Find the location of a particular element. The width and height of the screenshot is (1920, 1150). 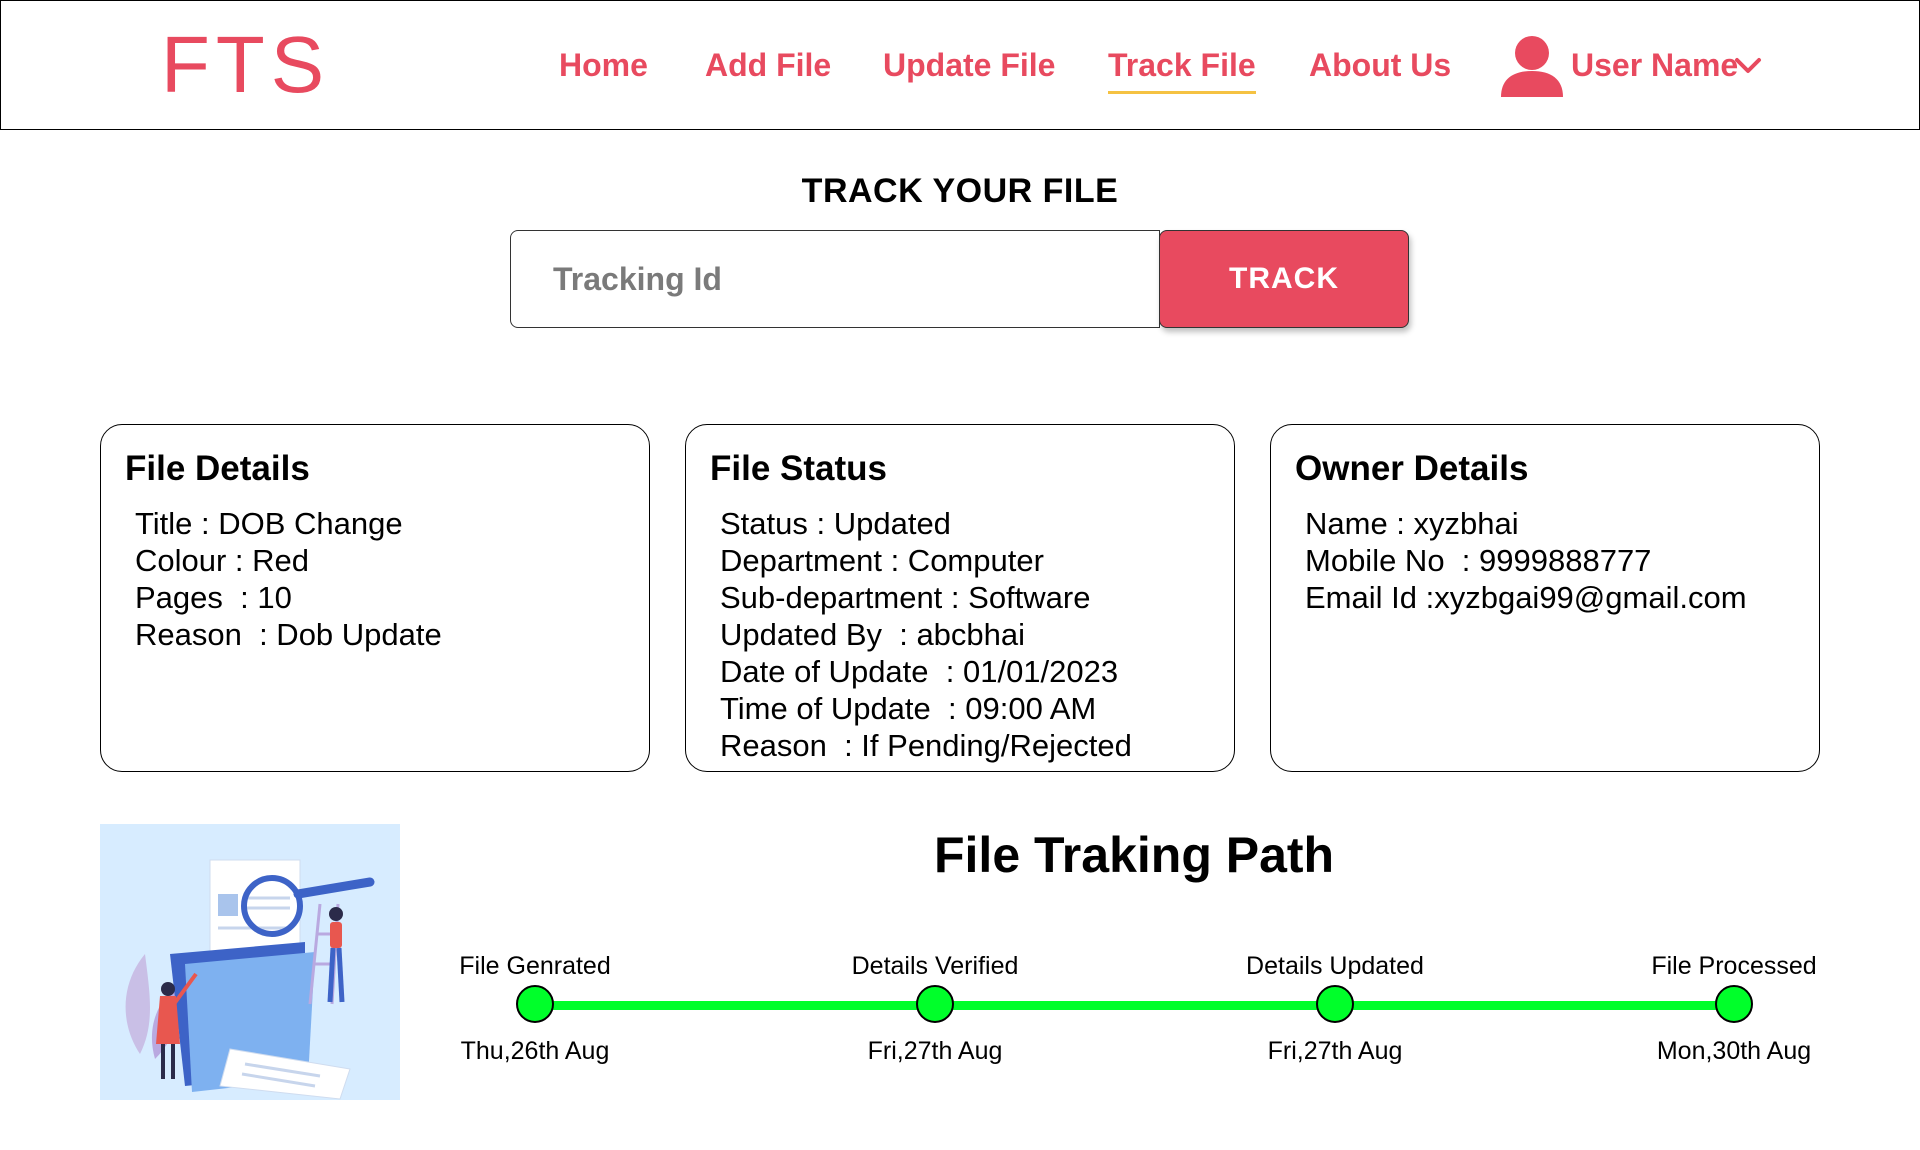

app-logo: FTS is located at coordinates (245, 65).